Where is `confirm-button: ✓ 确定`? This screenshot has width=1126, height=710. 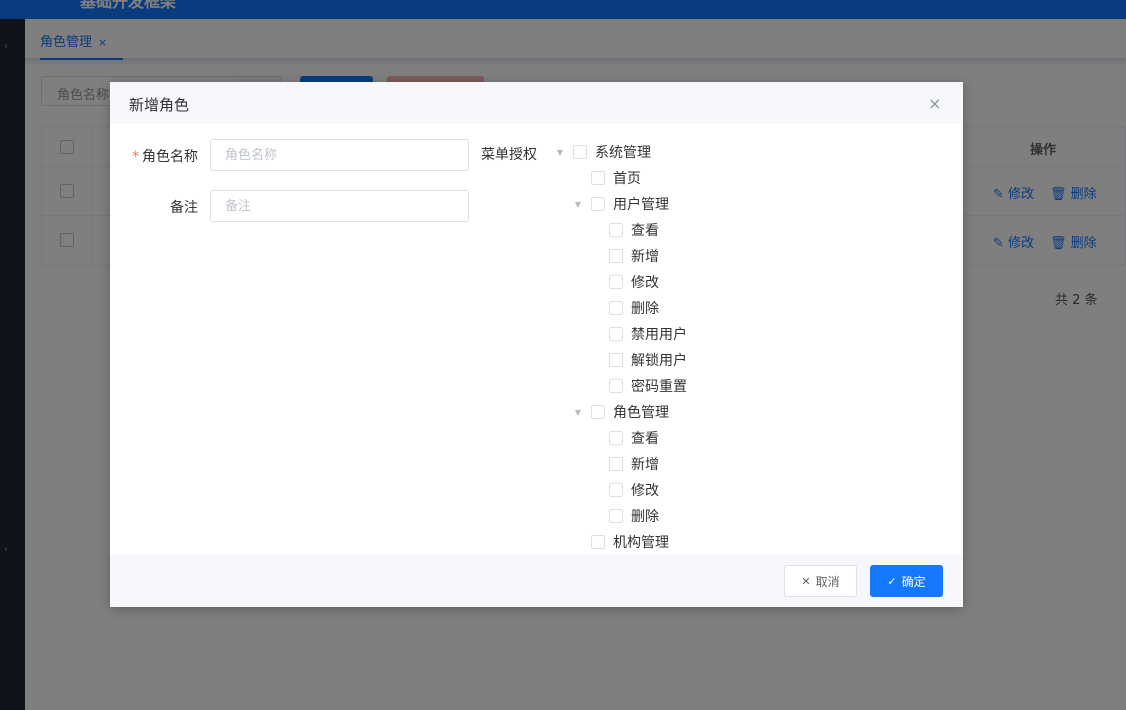
confirm-button: ✓ 确定 is located at coordinates (906, 581).